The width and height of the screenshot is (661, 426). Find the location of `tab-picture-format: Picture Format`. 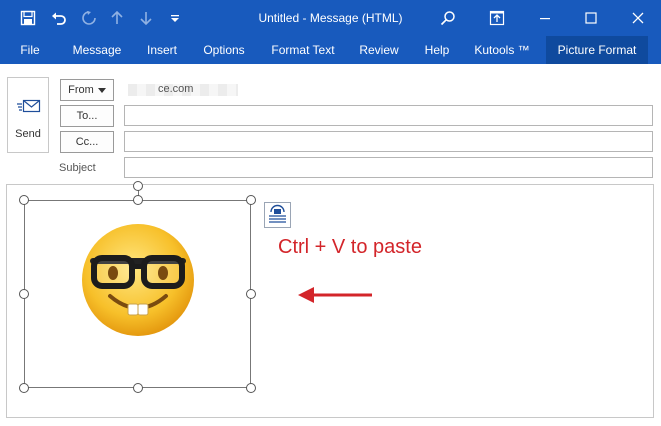

tab-picture-format: Picture Format is located at coordinates (597, 50).